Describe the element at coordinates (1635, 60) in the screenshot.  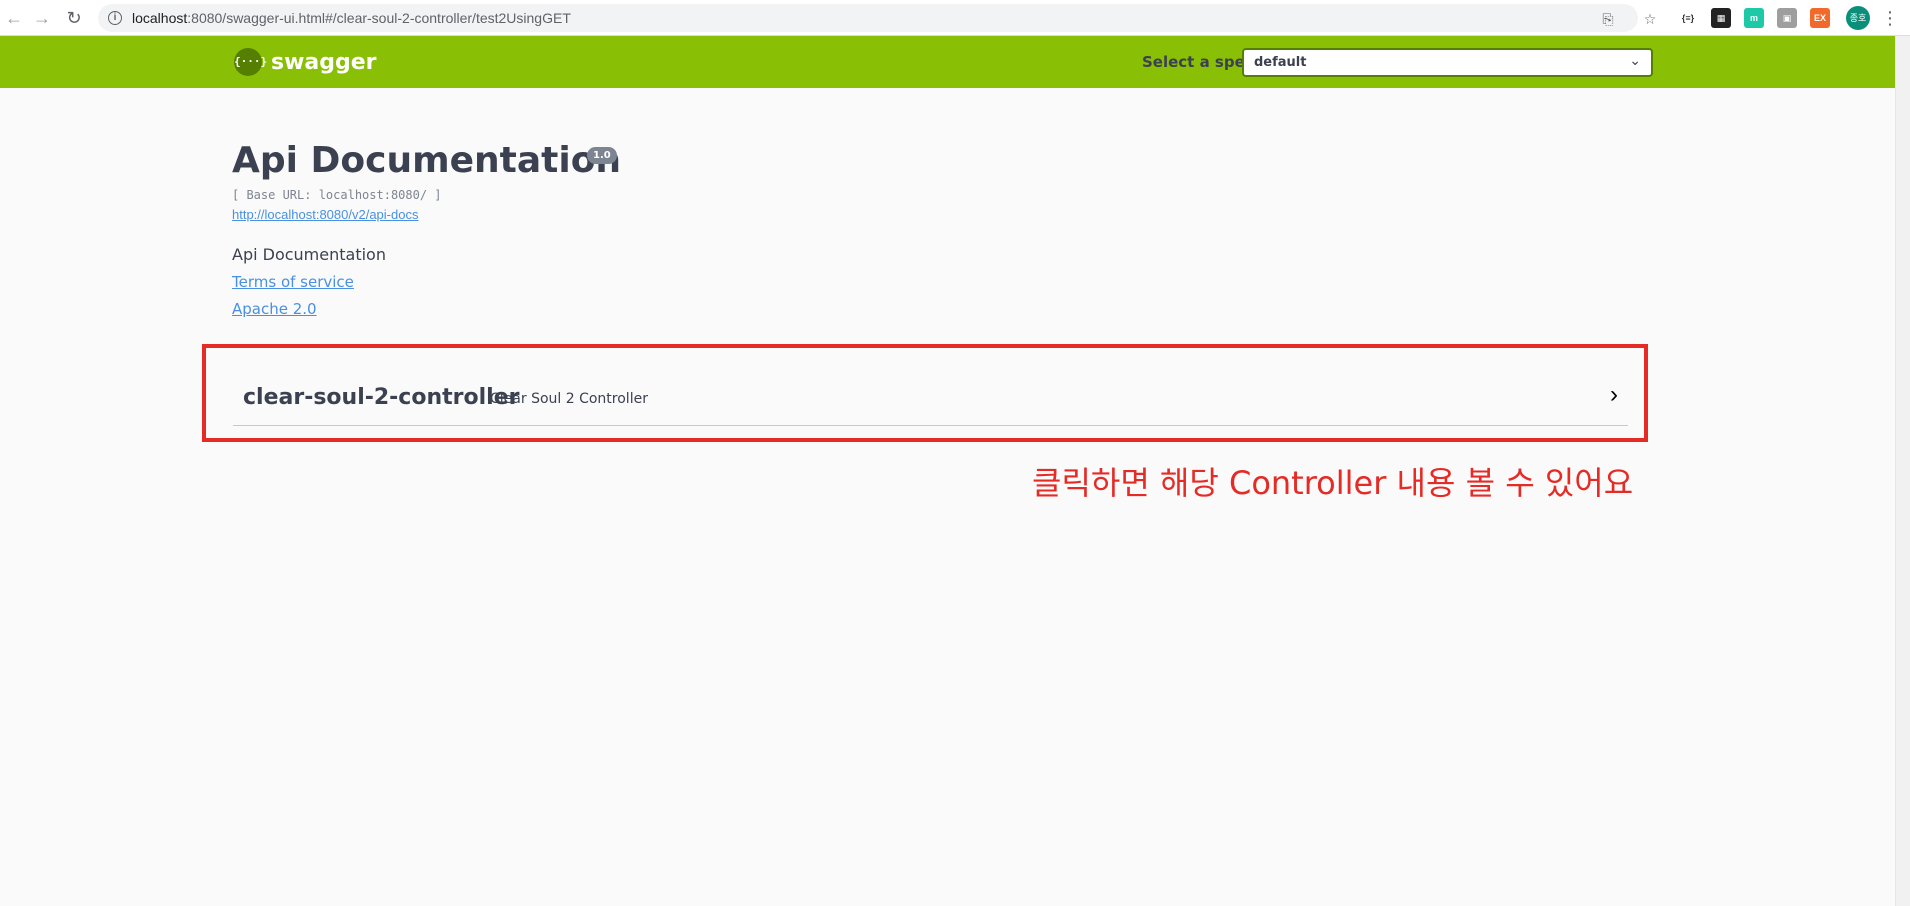
I see `chevron-down-icon: ⌄` at that location.